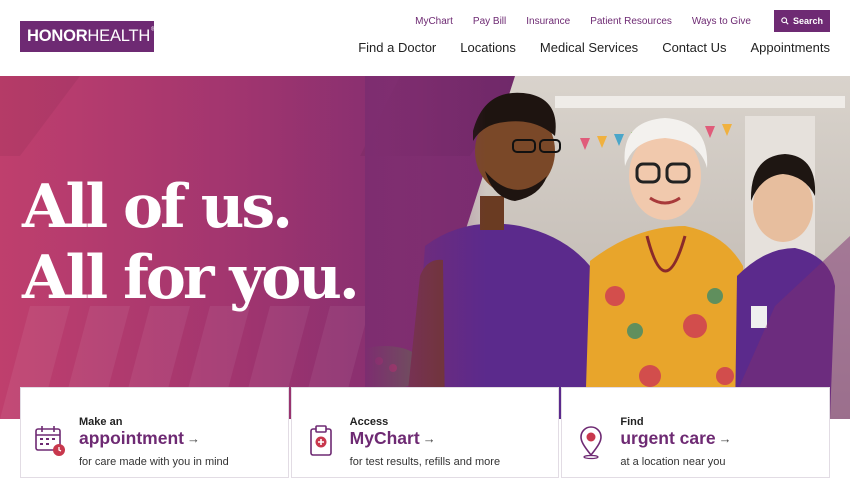  Describe the element at coordinates (694, 47) in the screenshot. I see `nav-contact-us: Contact Us` at that location.